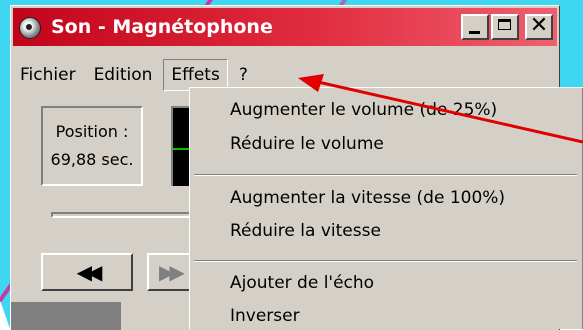 This screenshot has width=583, height=330. Describe the element at coordinates (162, 27) in the screenshot. I see `window-title: Son - Magnétophone` at that location.